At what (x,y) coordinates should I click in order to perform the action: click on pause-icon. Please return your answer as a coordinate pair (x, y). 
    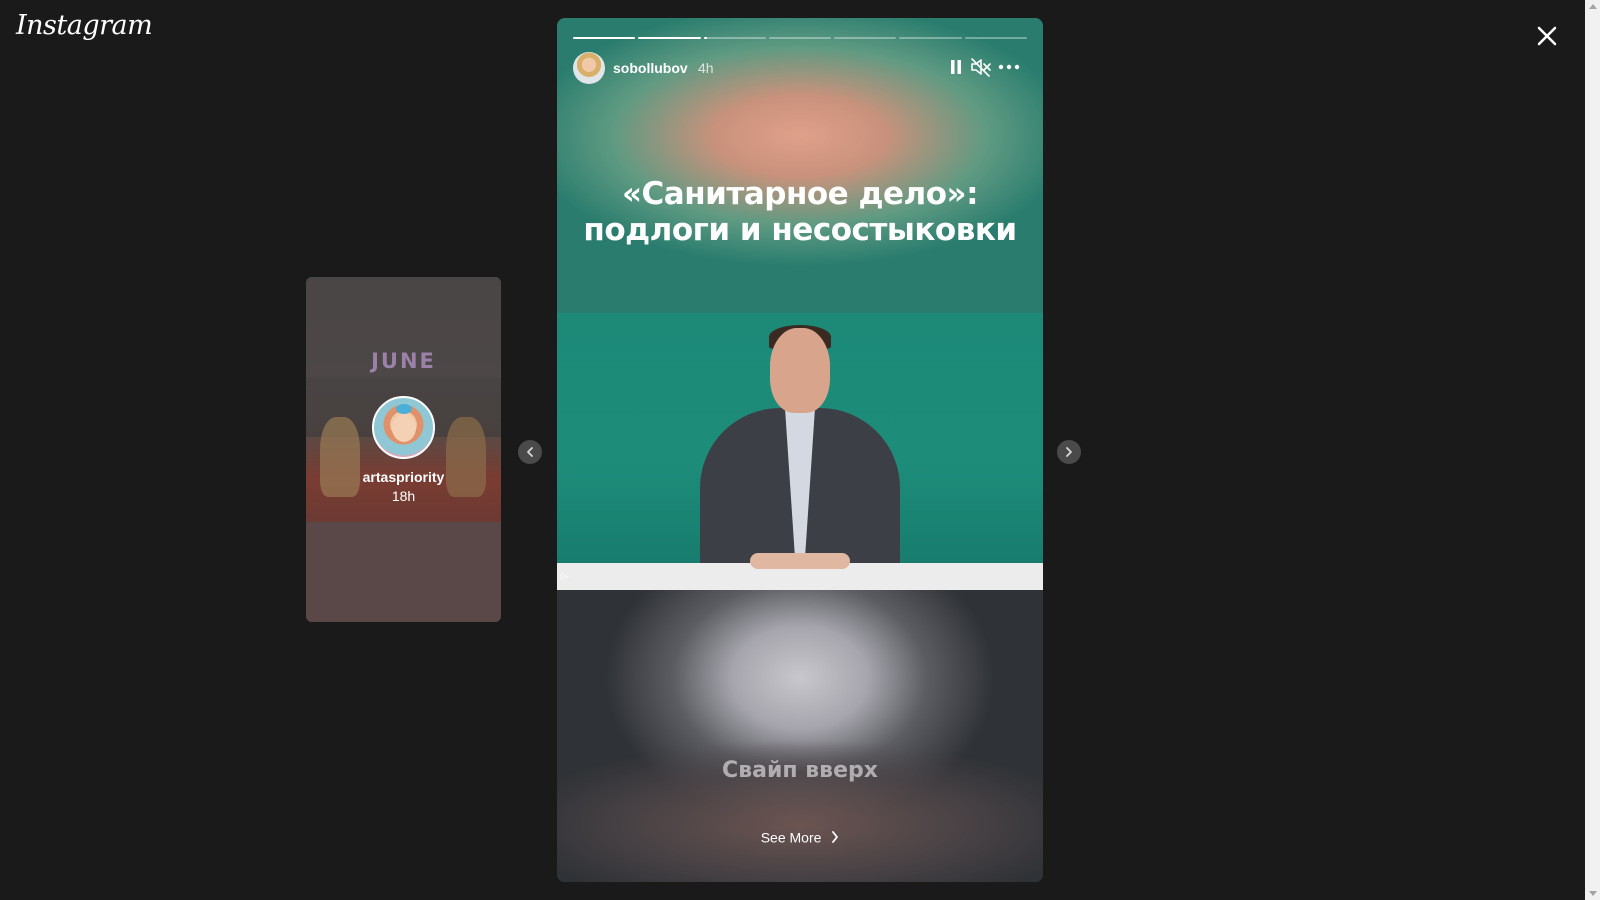
    Looking at the image, I should click on (956, 67).